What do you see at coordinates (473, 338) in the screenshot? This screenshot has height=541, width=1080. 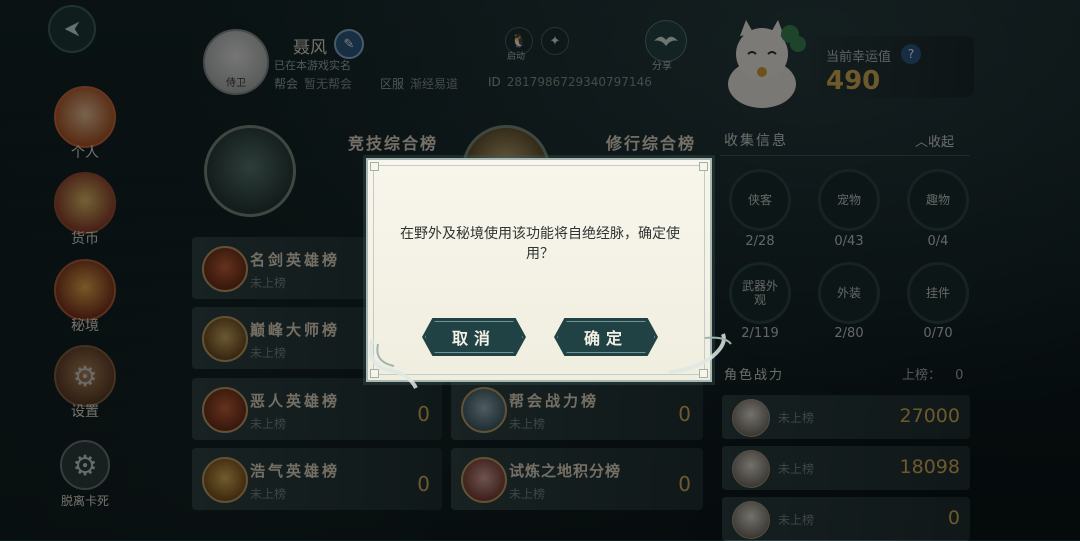 I see `cancel-label: 取消` at bounding box center [473, 338].